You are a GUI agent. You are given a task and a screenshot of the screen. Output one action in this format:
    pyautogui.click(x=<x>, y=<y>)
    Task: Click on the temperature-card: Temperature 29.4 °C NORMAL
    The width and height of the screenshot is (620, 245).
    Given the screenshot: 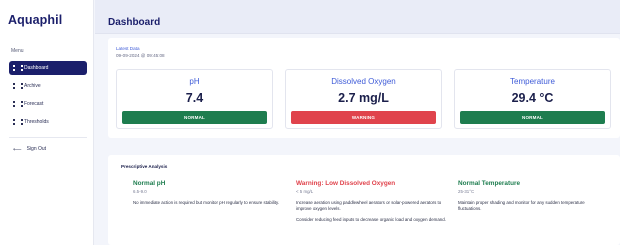 What is the action you would take?
    pyautogui.click(x=532, y=99)
    